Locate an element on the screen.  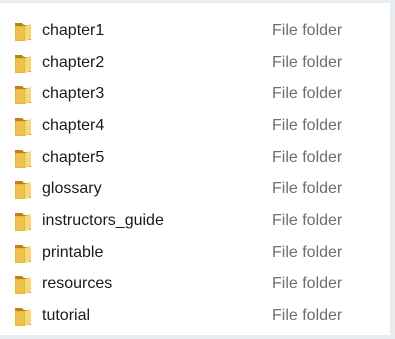
file-name: chapter5 is located at coordinates (73, 157).